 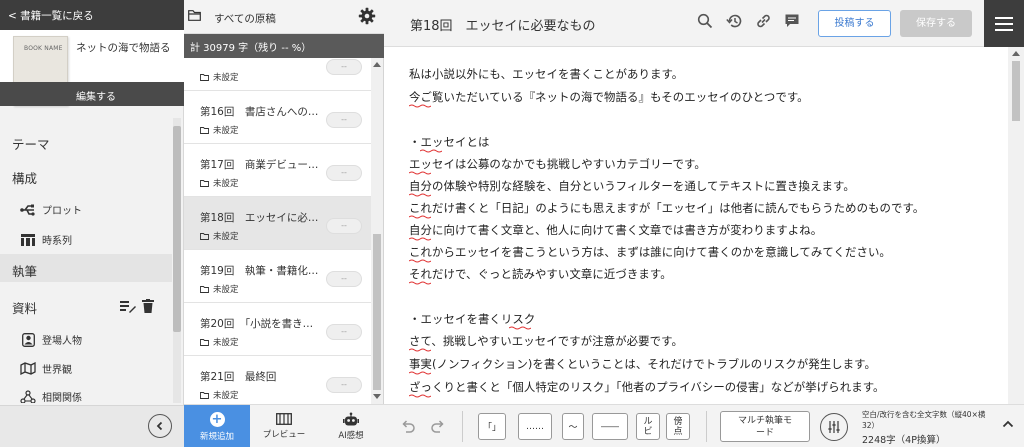 I want to click on multi-writing-mode-button: マルチ執筆モ ード, so click(x=765, y=426).